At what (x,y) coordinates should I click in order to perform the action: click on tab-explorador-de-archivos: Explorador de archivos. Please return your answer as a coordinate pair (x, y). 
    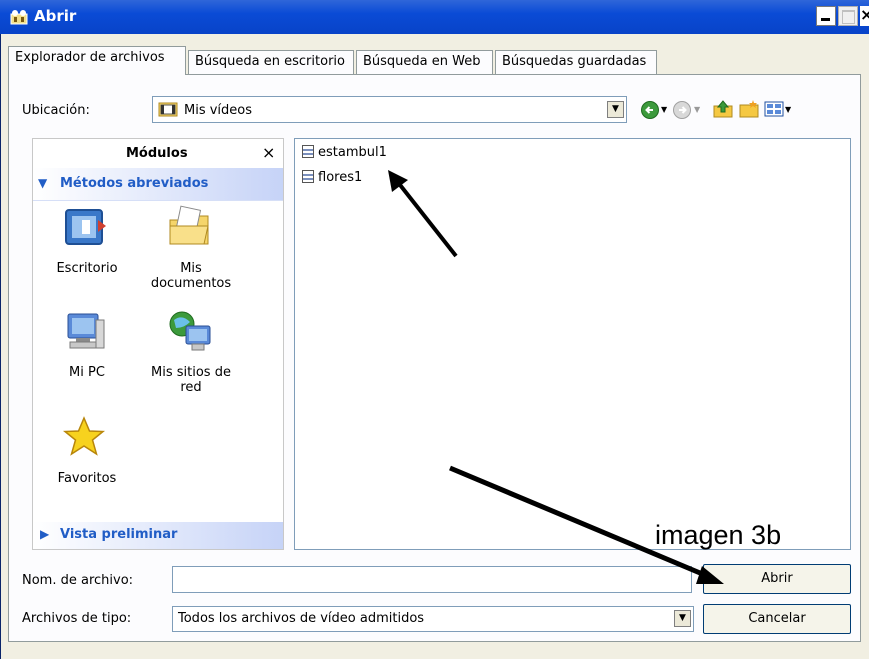
    Looking at the image, I should click on (97, 60).